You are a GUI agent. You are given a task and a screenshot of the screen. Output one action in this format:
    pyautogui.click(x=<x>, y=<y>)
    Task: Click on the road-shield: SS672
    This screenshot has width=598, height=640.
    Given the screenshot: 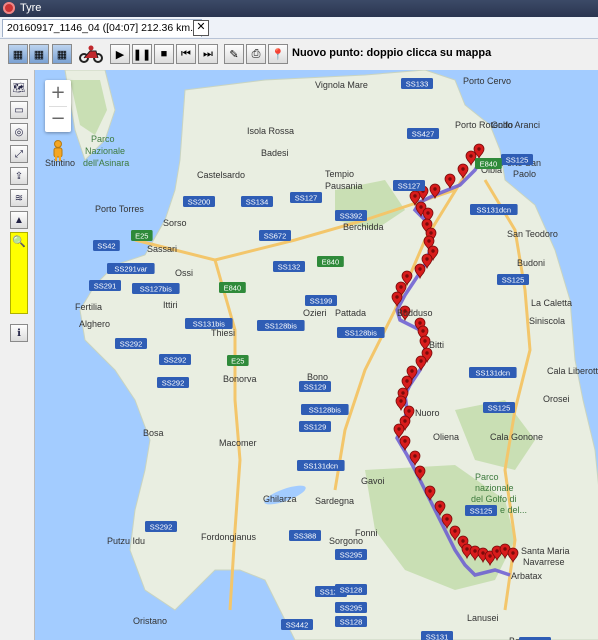 What is the action you would take?
    pyautogui.click(x=275, y=235)
    